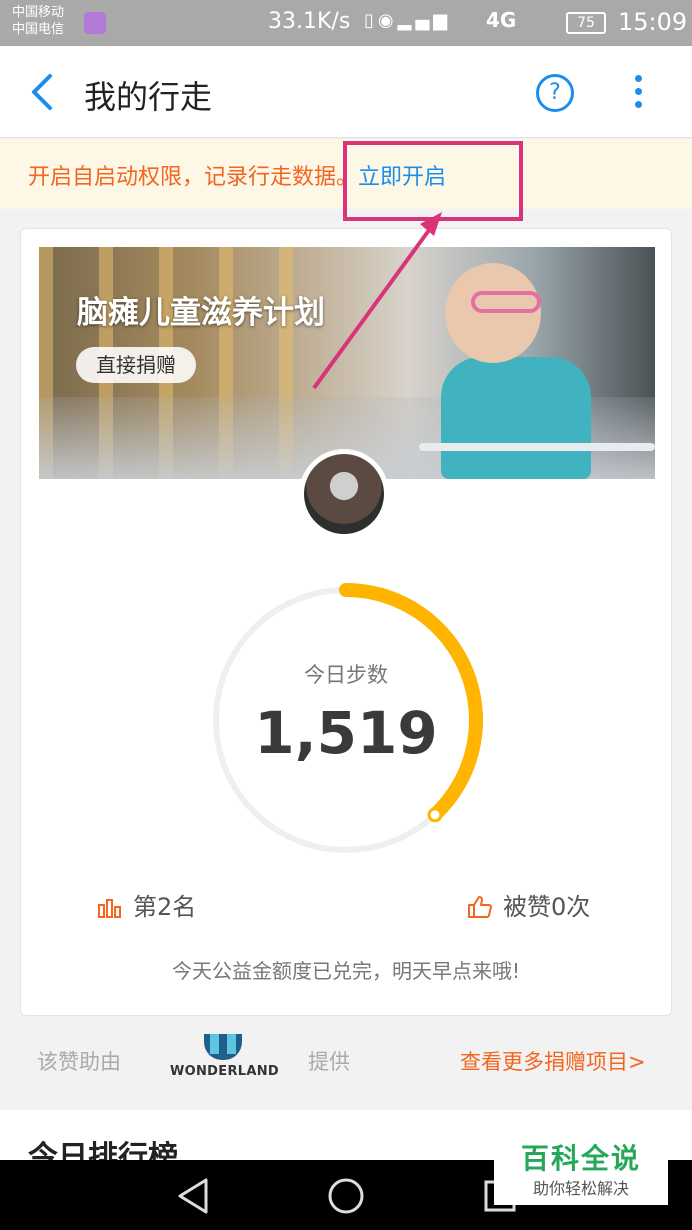 Image resolution: width=692 pixels, height=1230 pixels. What do you see at coordinates (223, 1047) in the screenshot?
I see `wonderland-logo-icon` at bounding box center [223, 1047].